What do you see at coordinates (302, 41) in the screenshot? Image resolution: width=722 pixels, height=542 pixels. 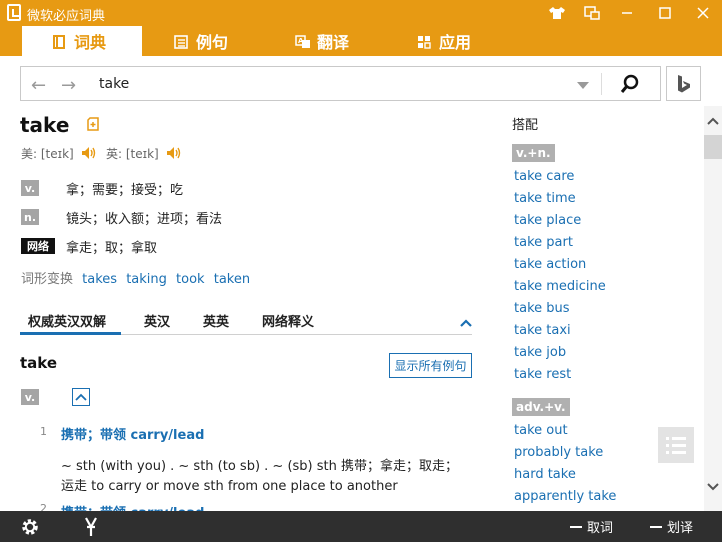 I see `translate-icon: A` at bounding box center [302, 41].